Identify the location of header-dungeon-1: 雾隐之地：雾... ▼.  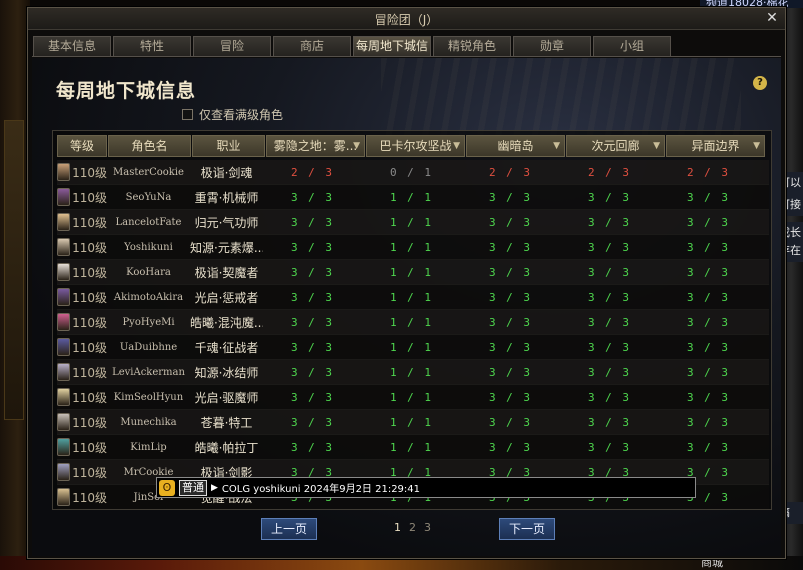
(315, 146).